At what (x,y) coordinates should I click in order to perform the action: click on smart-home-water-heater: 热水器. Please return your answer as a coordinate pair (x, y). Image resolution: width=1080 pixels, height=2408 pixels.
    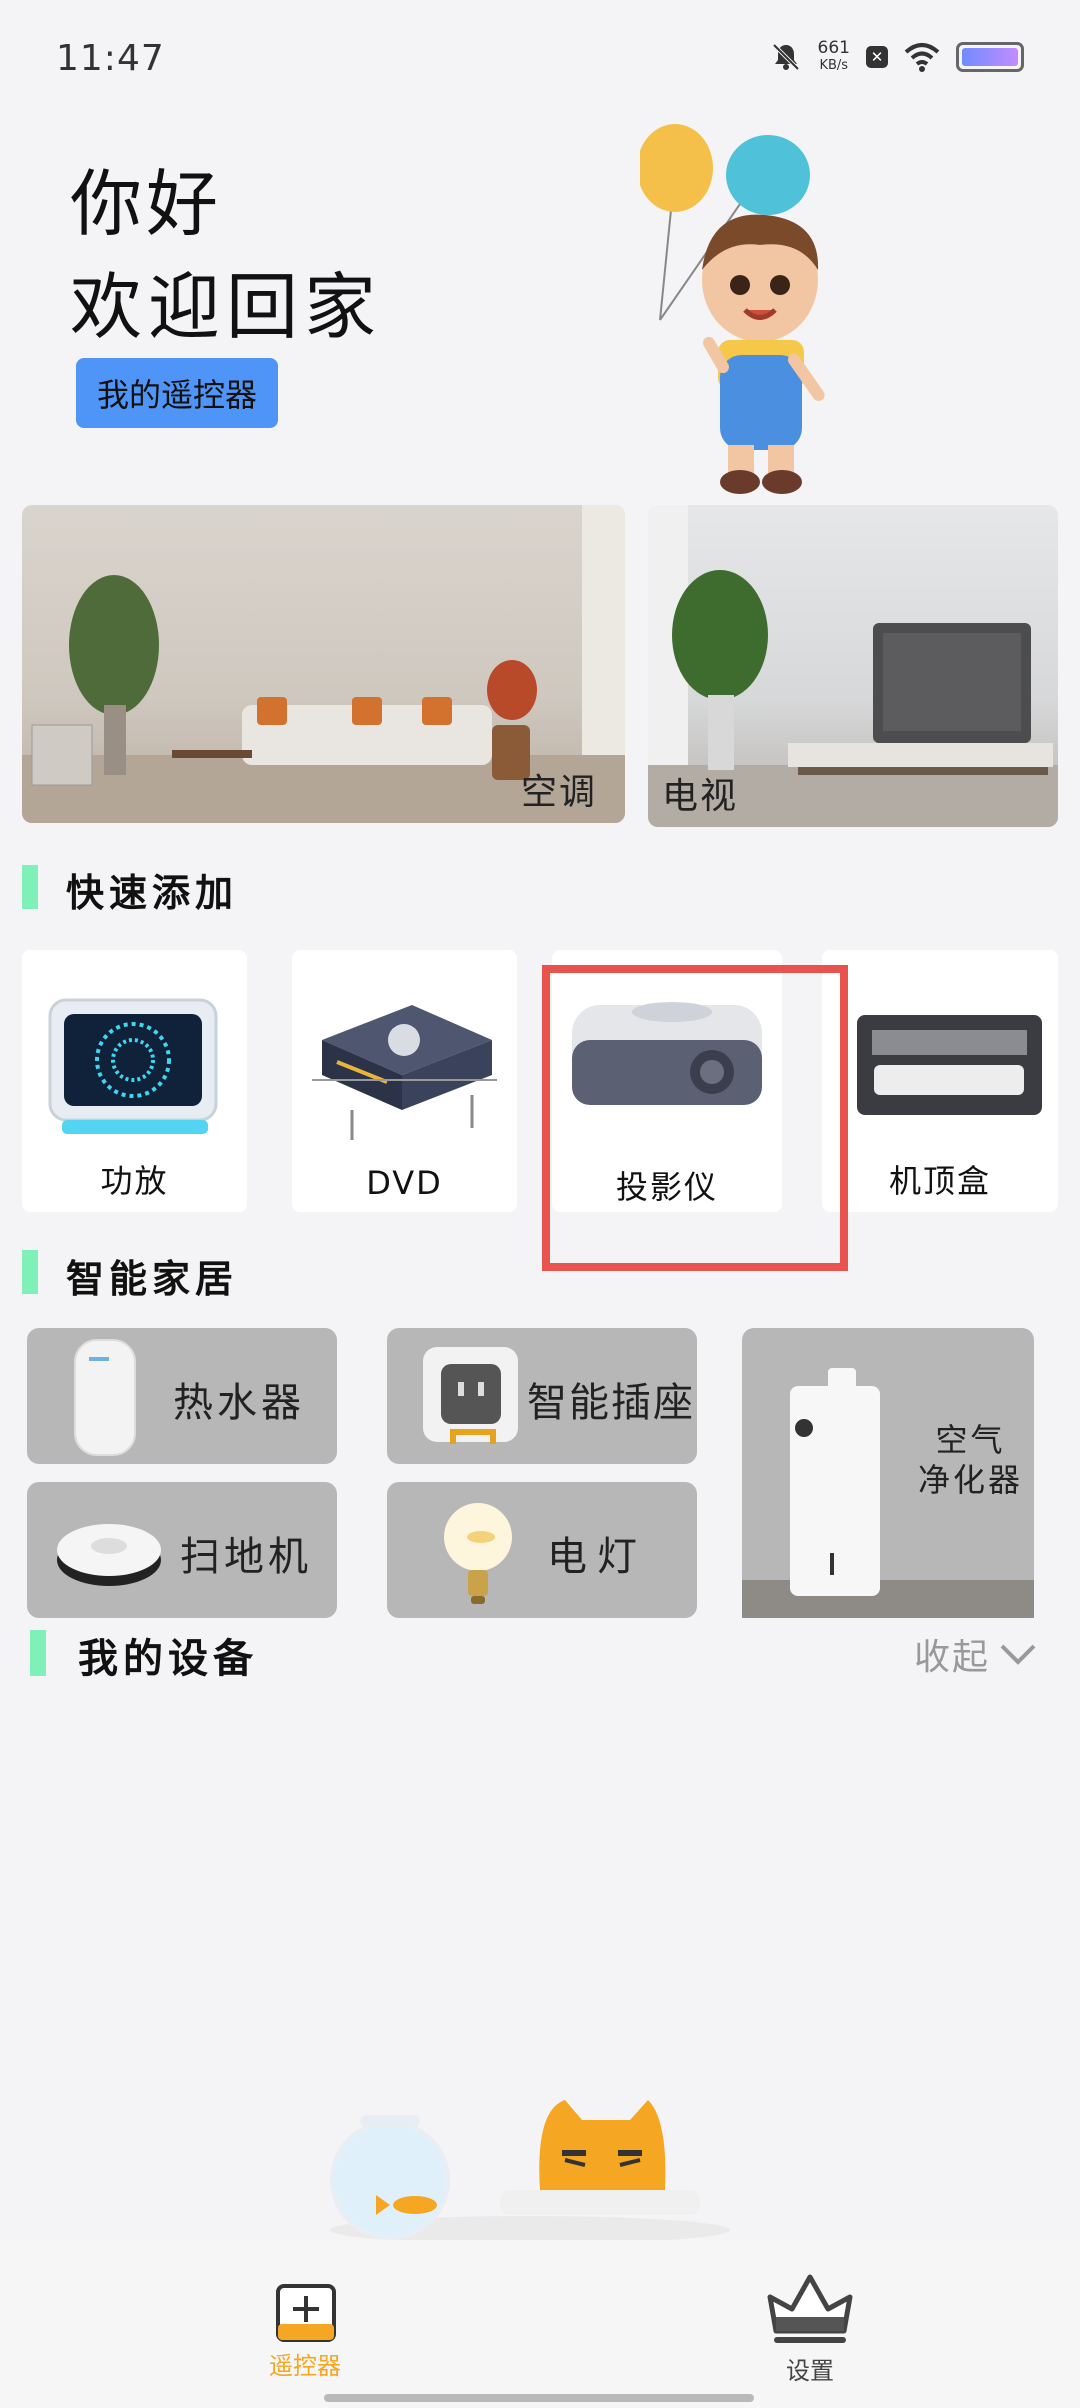
    Looking at the image, I should click on (182, 1396).